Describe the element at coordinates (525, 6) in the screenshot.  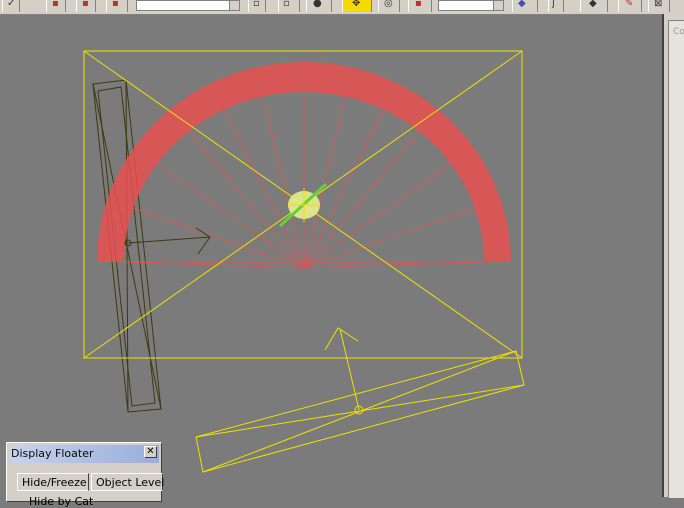
I see `layer-manager-icon: ◆` at that location.